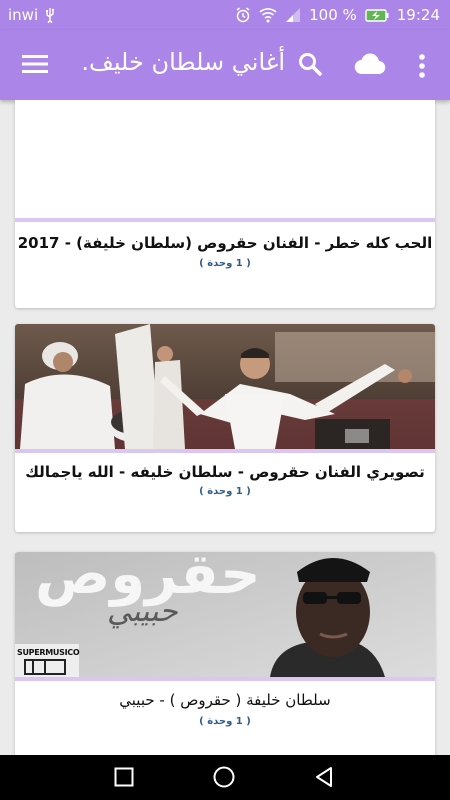 This screenshot has height=800, width=450. Describe the element at coordinates (324, 779) in the screenshot. I see `back-icon` at that location.